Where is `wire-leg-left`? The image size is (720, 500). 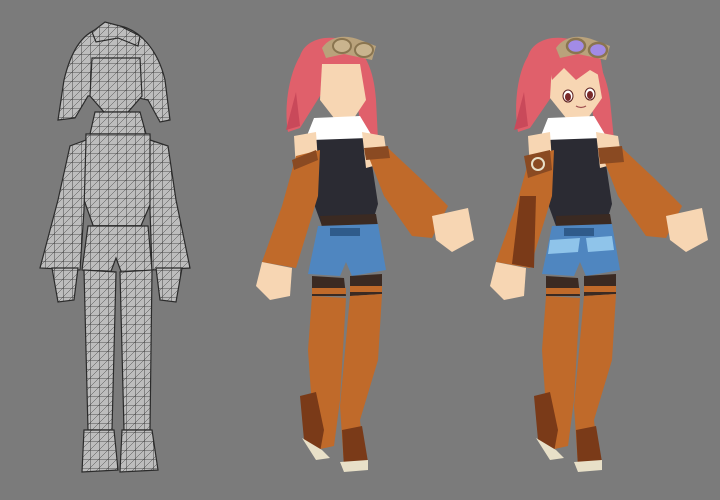
wire-leg-left is located at coordinates (100, 350).